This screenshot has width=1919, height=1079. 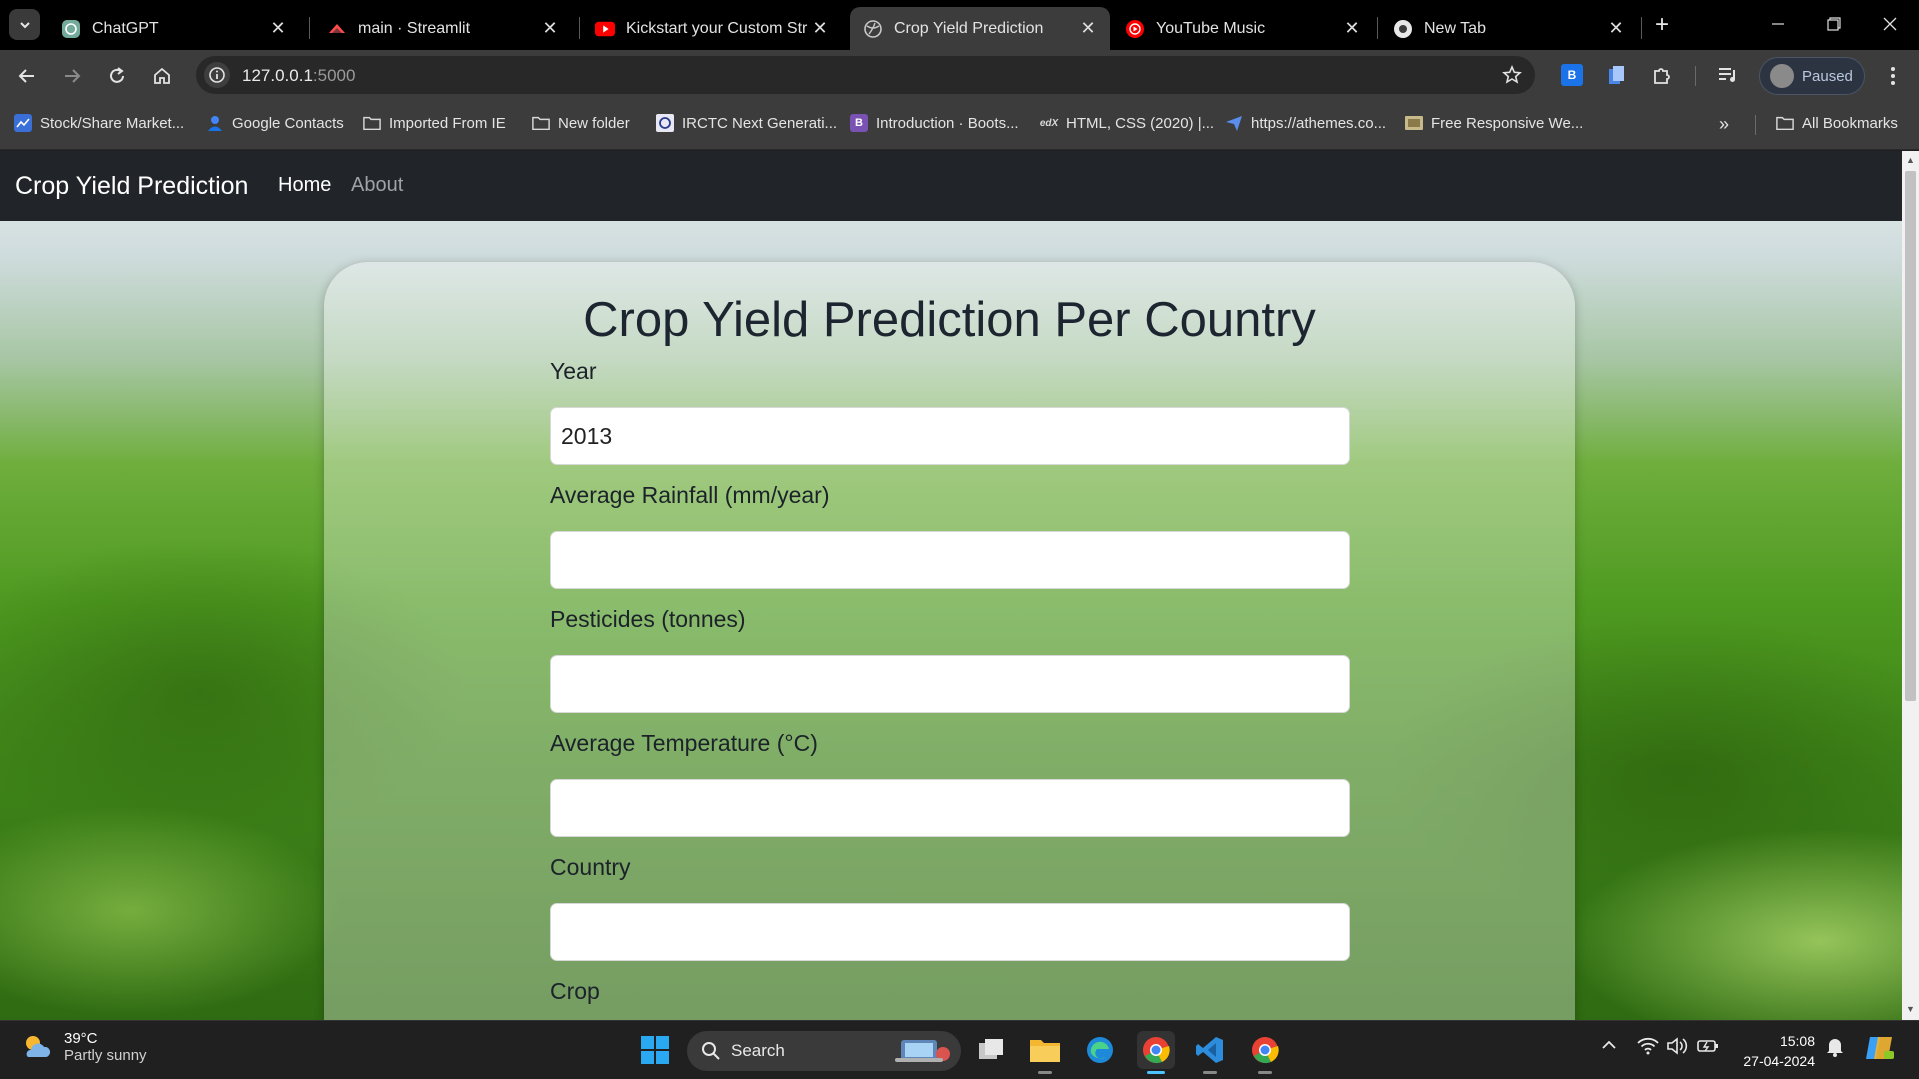 What do you see at coordinates (1778, 24) in the screenshot?
I see `minimize-button` at bounding box center [1778, 24].